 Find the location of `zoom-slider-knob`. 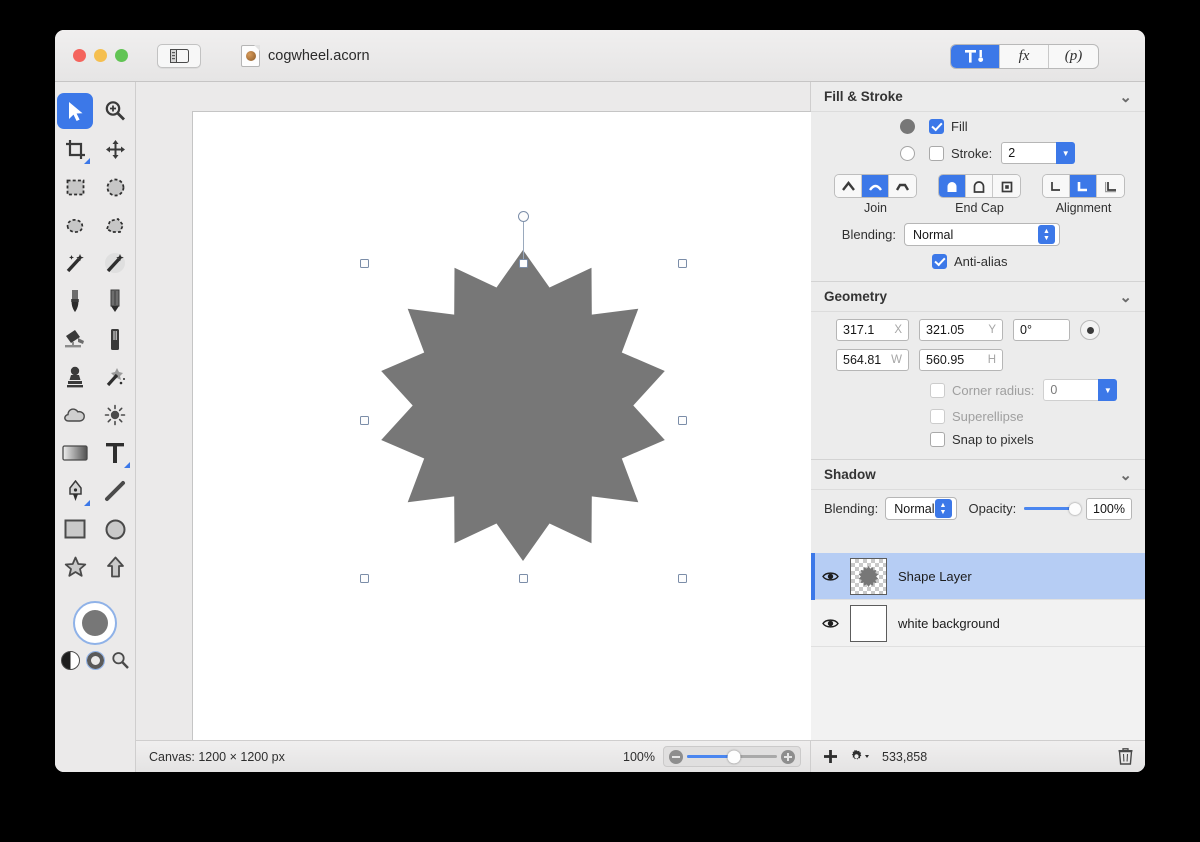

zoom-slider-knob is located at coordinates (734, 756).